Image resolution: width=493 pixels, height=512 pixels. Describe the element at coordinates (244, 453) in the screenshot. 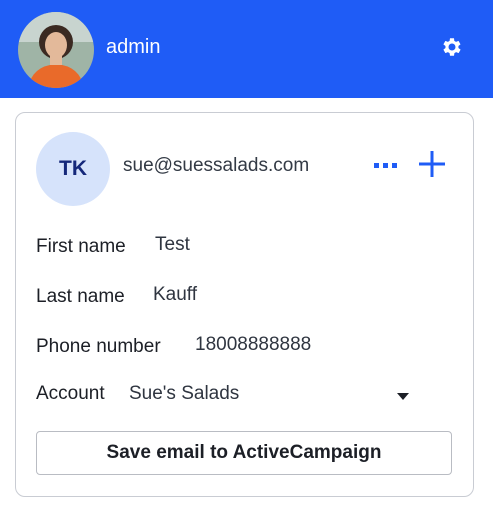

I see `save-email-button: Save email to ActiveCampaign` at that location.